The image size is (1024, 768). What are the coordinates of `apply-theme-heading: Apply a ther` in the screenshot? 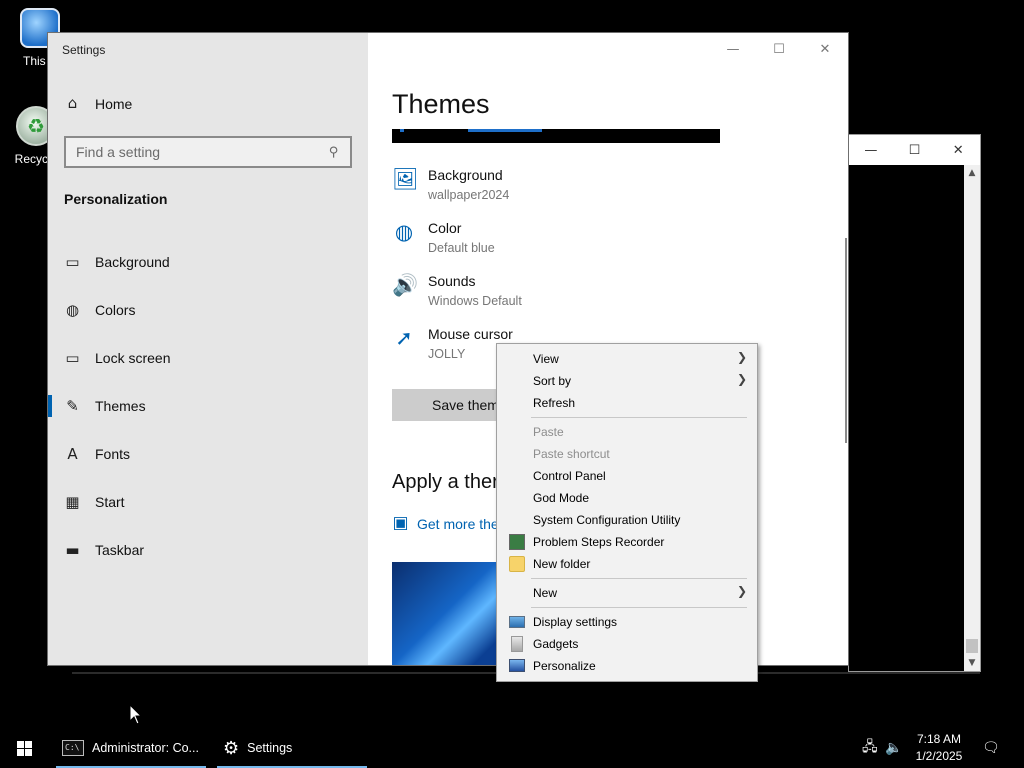 It's located at (445, 482).